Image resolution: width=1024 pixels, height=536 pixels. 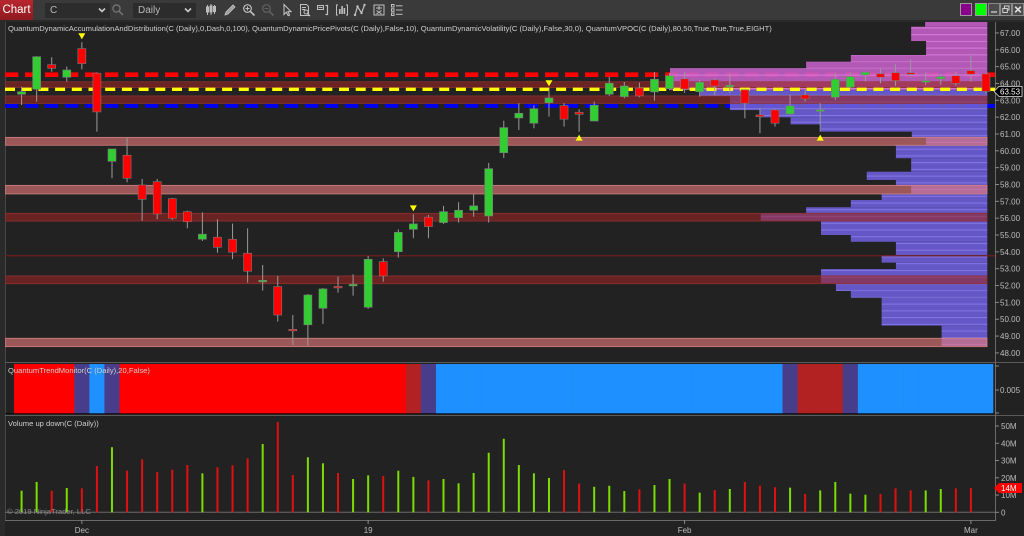 I want to click on chart-tab: Chart, so click(x=16, y=10).